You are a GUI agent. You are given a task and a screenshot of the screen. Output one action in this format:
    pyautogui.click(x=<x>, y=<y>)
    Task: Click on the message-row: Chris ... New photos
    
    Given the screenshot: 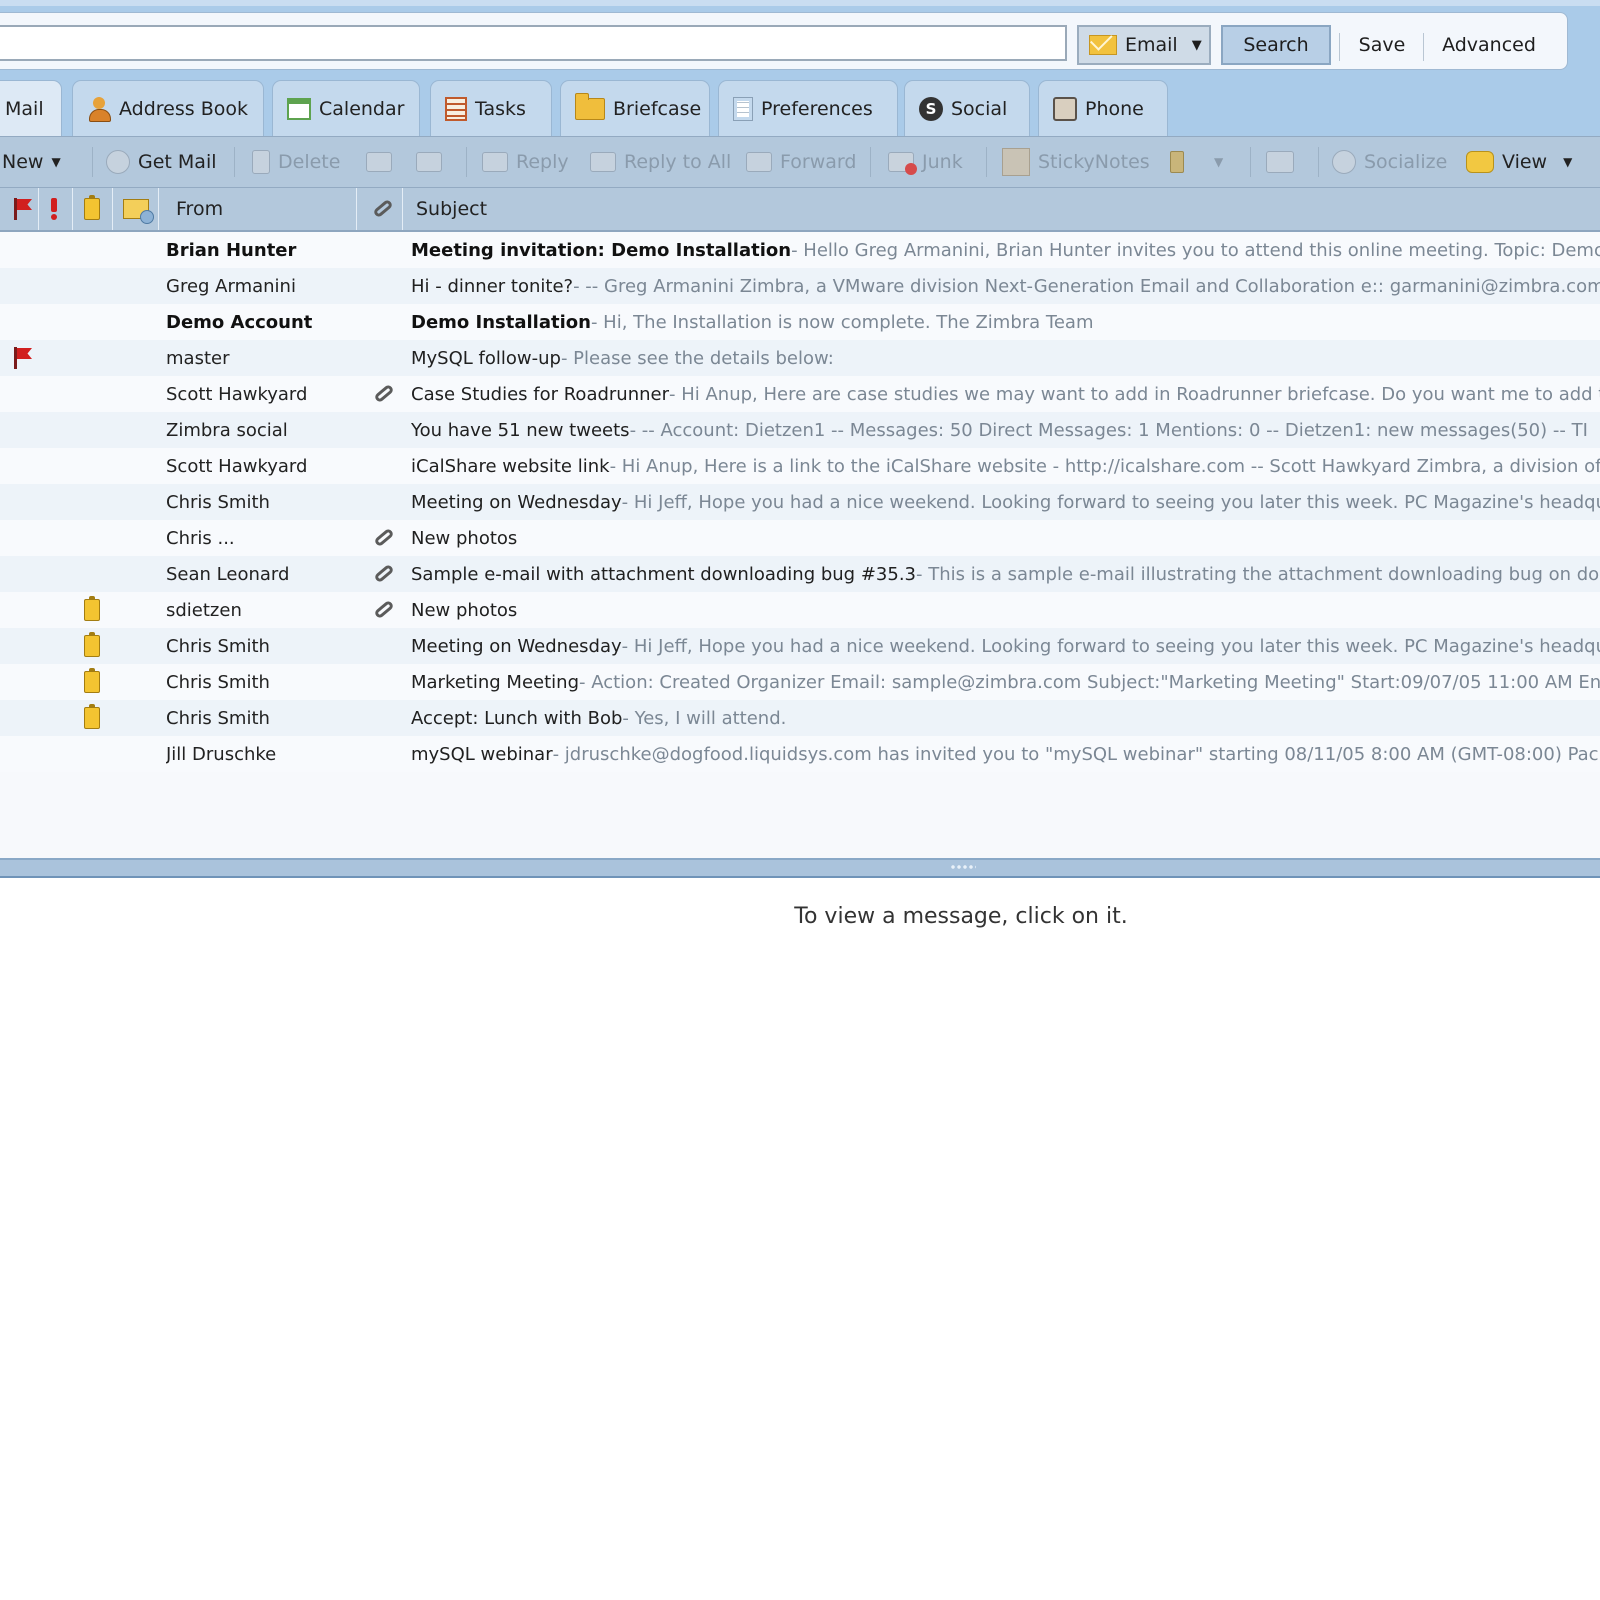 What is the action you would take?
    pyautogui.click(x=800, y=538)
    